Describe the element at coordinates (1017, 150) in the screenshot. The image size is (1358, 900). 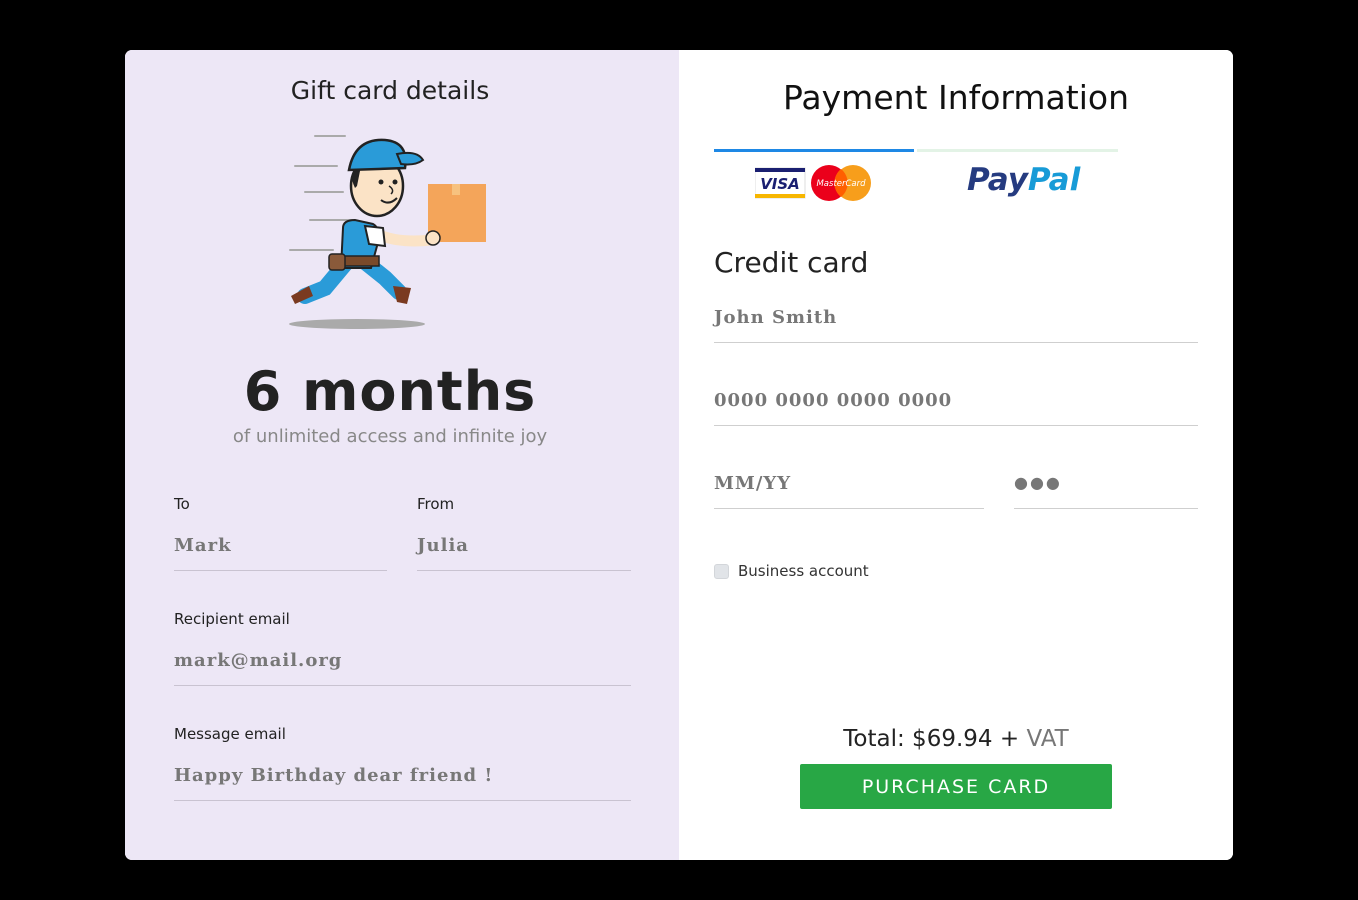
I see `paypal-tab-indicator` at that location.